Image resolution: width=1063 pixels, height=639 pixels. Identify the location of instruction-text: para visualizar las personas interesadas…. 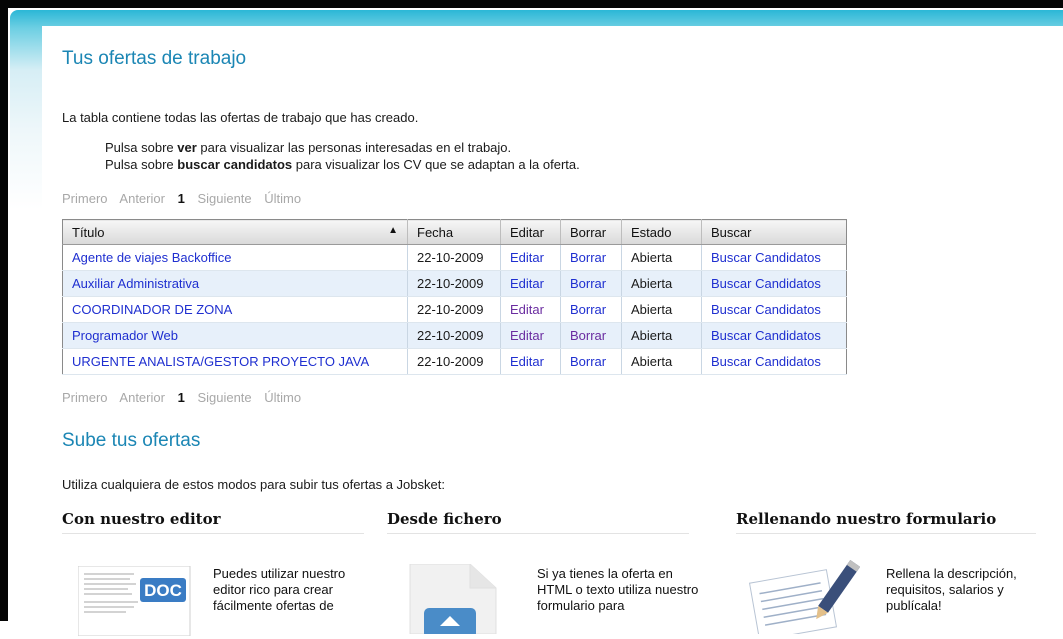
(354, 147).